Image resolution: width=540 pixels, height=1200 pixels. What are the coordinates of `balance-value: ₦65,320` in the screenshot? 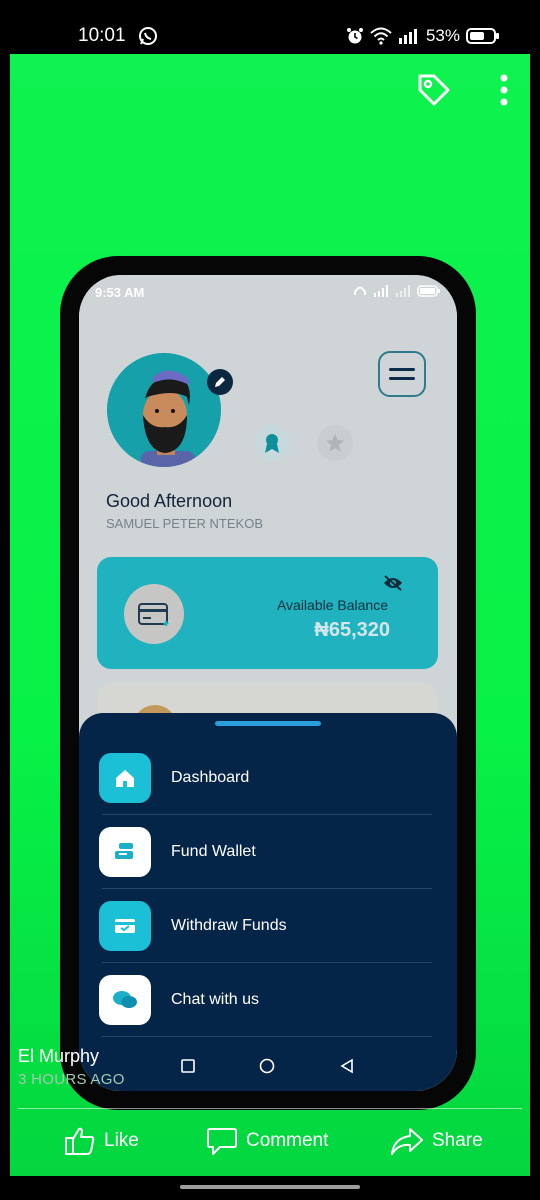 It's located at (352, 630).